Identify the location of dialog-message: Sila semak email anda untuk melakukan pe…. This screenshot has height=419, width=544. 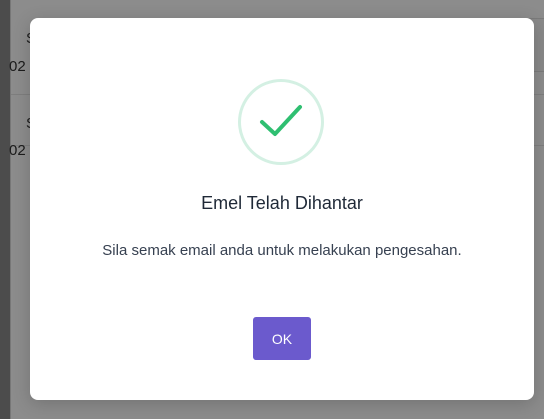
(282, 250).